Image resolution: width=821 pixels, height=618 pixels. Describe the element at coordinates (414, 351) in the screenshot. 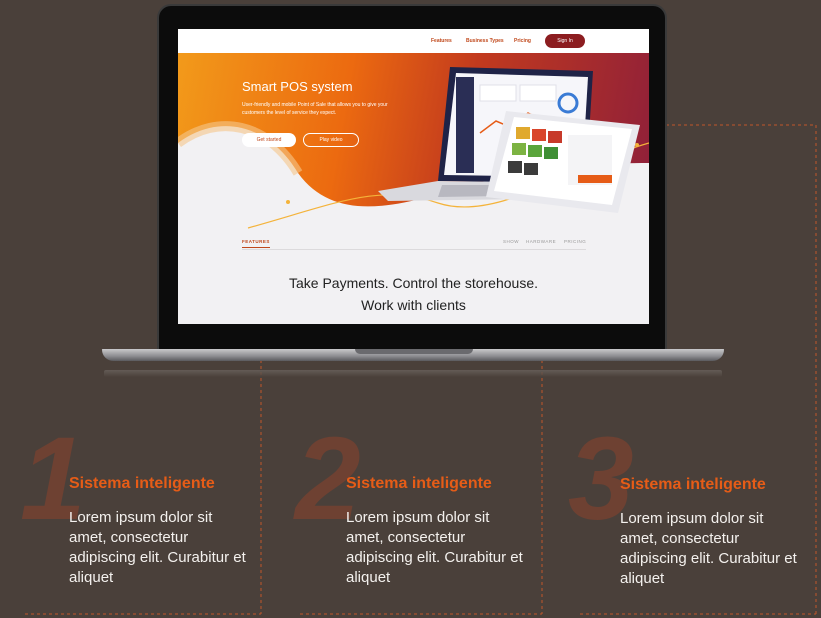

I see `laptop-base-notch` at that location.